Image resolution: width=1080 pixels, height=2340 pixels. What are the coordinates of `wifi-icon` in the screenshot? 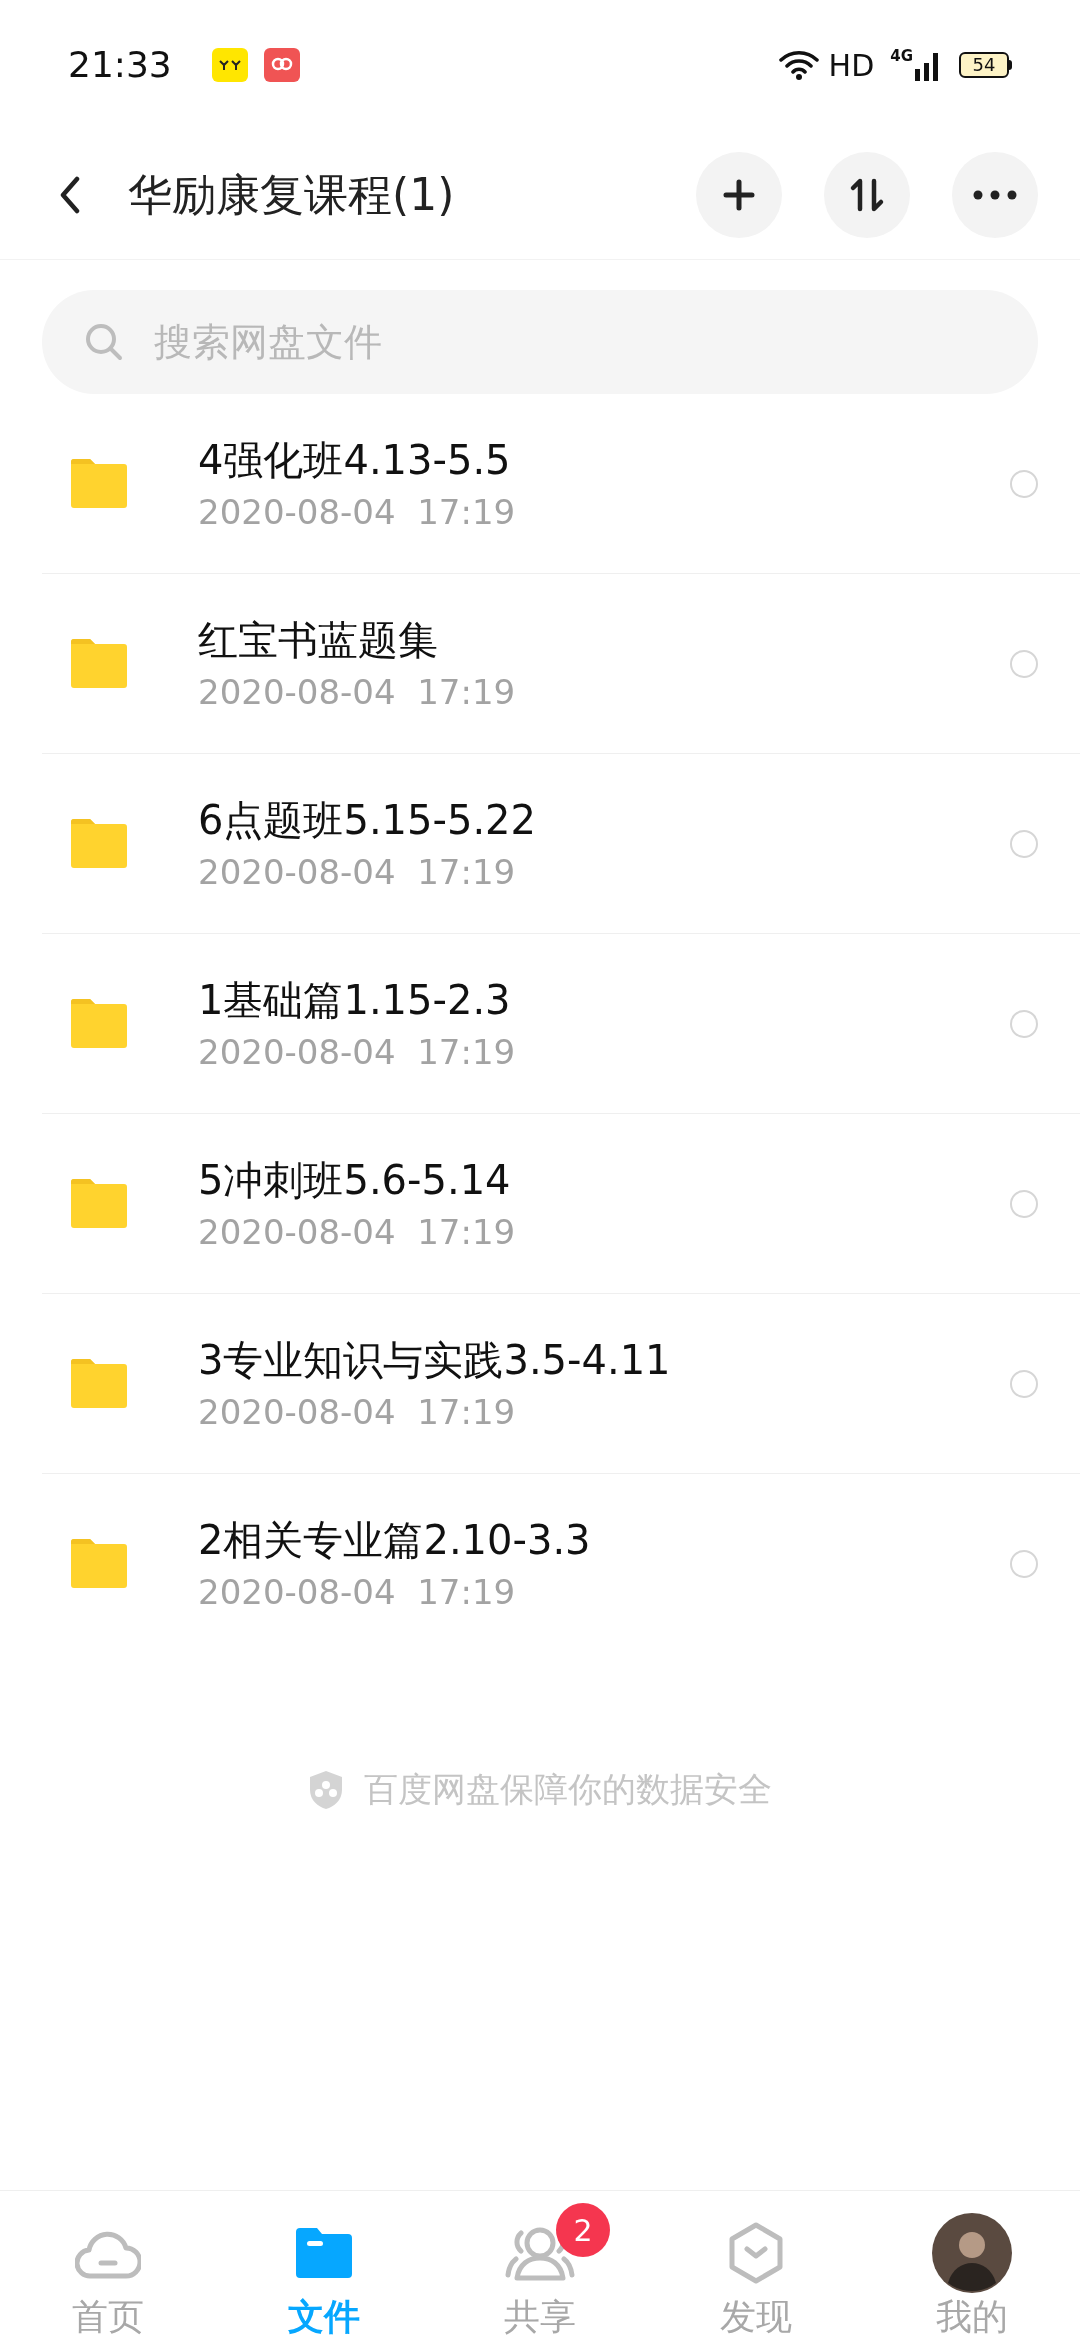 It's located at (798, 65).